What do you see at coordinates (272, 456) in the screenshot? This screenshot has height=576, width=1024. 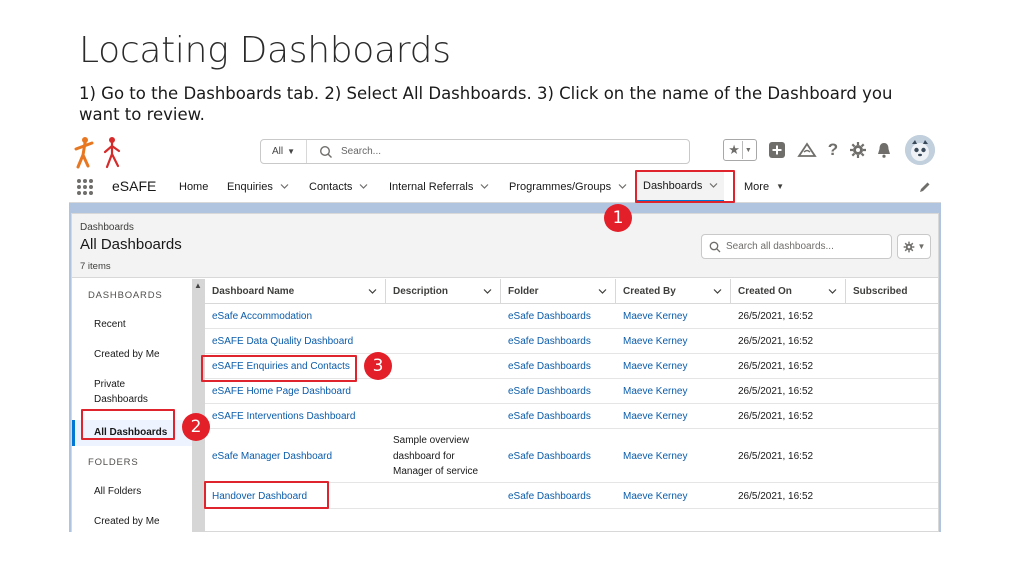 I see `dashboard-name-link: eSafe Manager Dashboard` at bounding box center [272, 456].